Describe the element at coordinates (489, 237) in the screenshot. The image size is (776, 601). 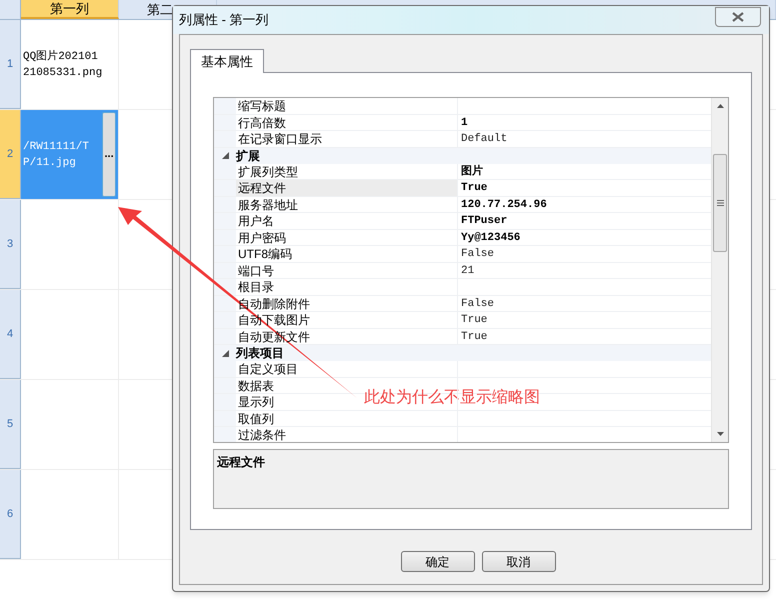
I see `property-value: Yy@123456` at that location.